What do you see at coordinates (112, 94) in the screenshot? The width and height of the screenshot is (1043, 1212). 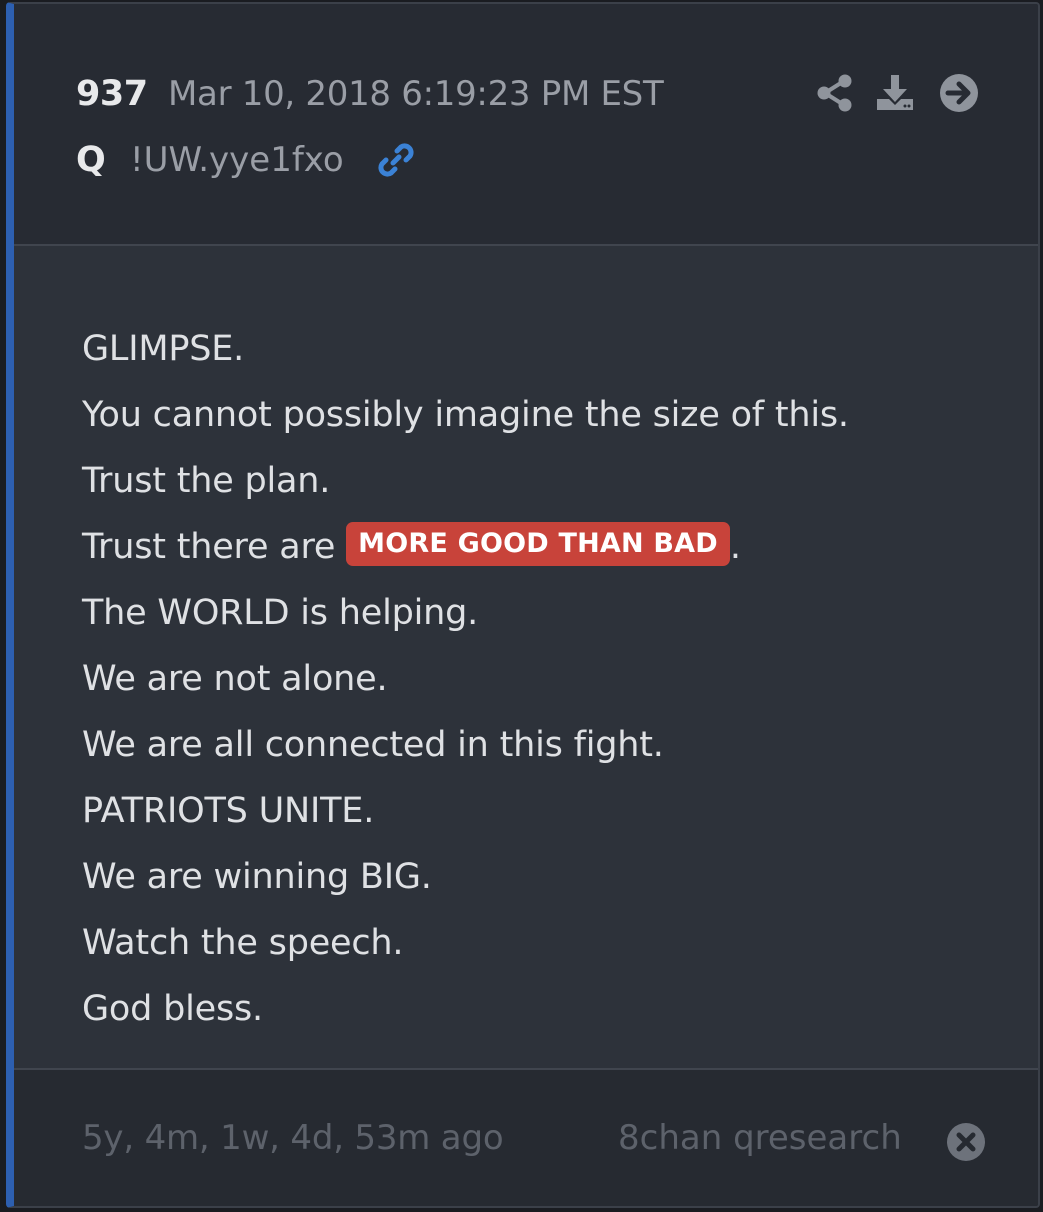 I see `post-number: 937` at bounding box center [112, 94].